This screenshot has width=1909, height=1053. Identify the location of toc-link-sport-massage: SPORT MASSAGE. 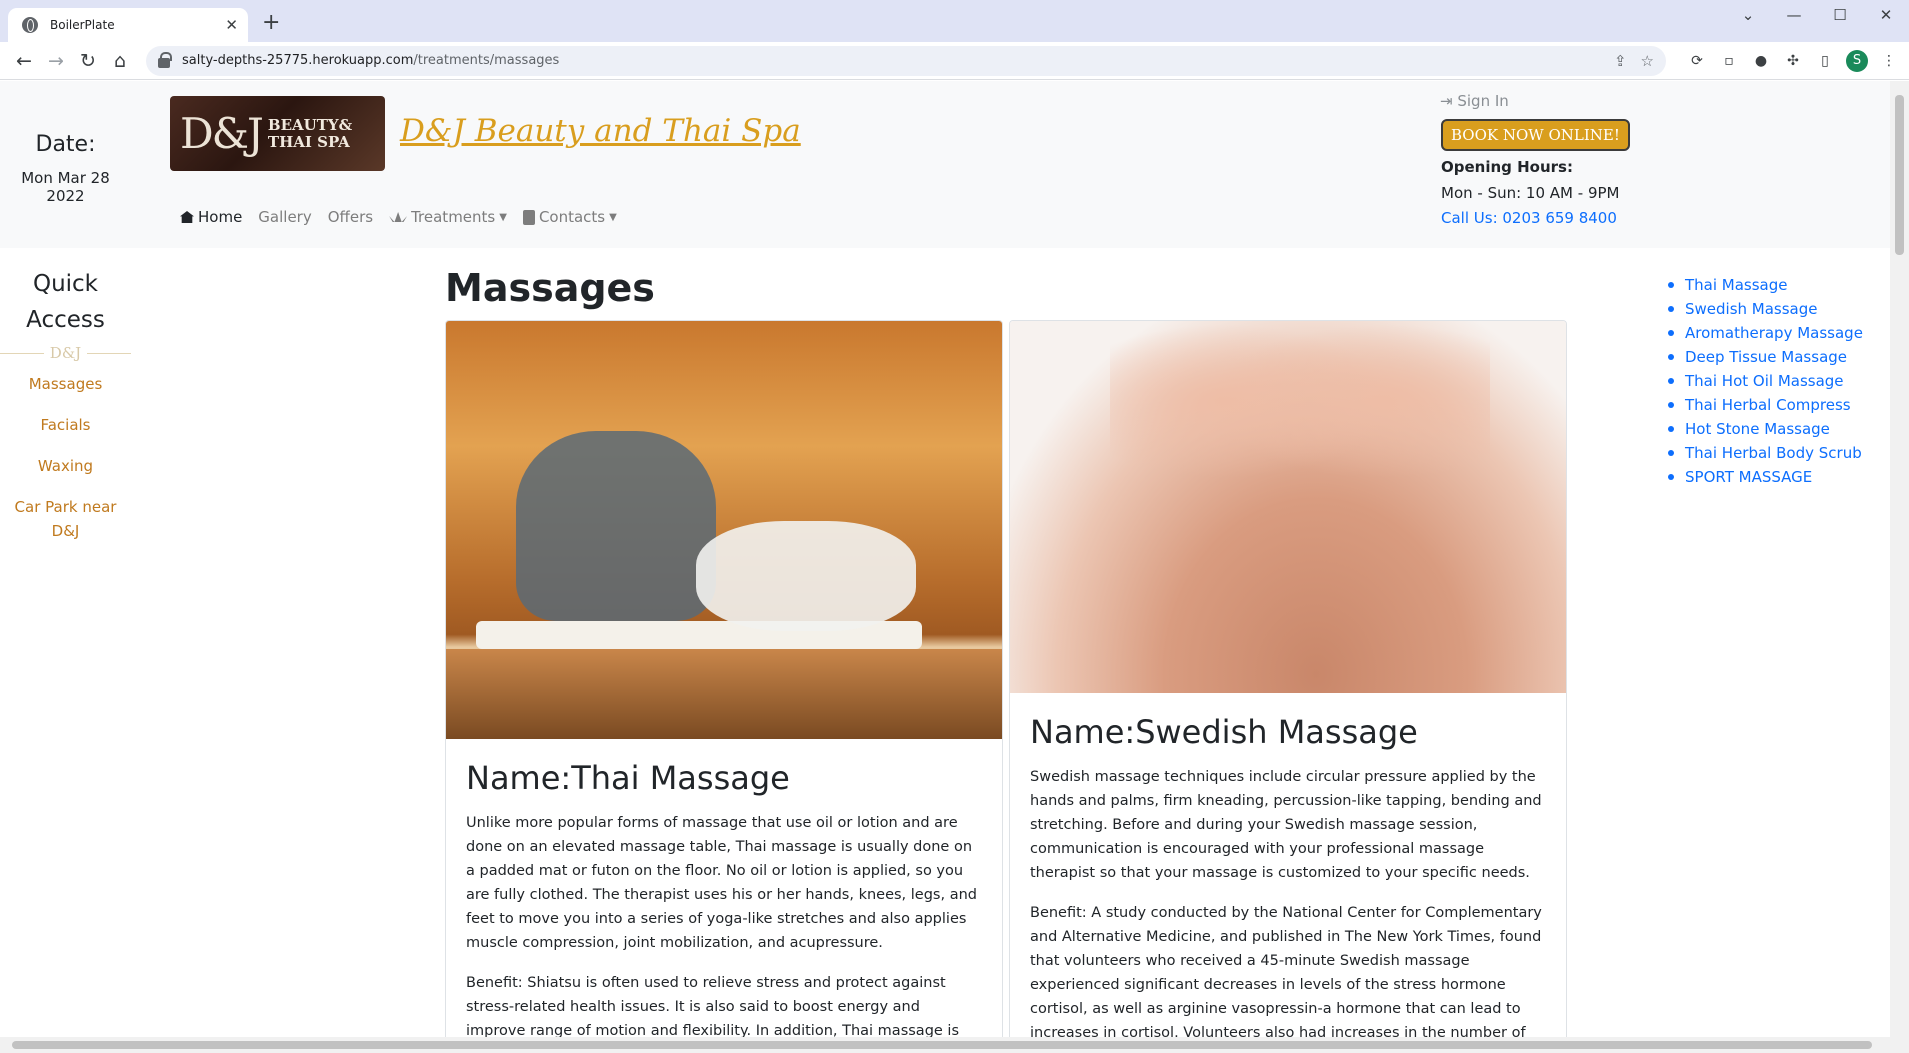
(1765, 477).